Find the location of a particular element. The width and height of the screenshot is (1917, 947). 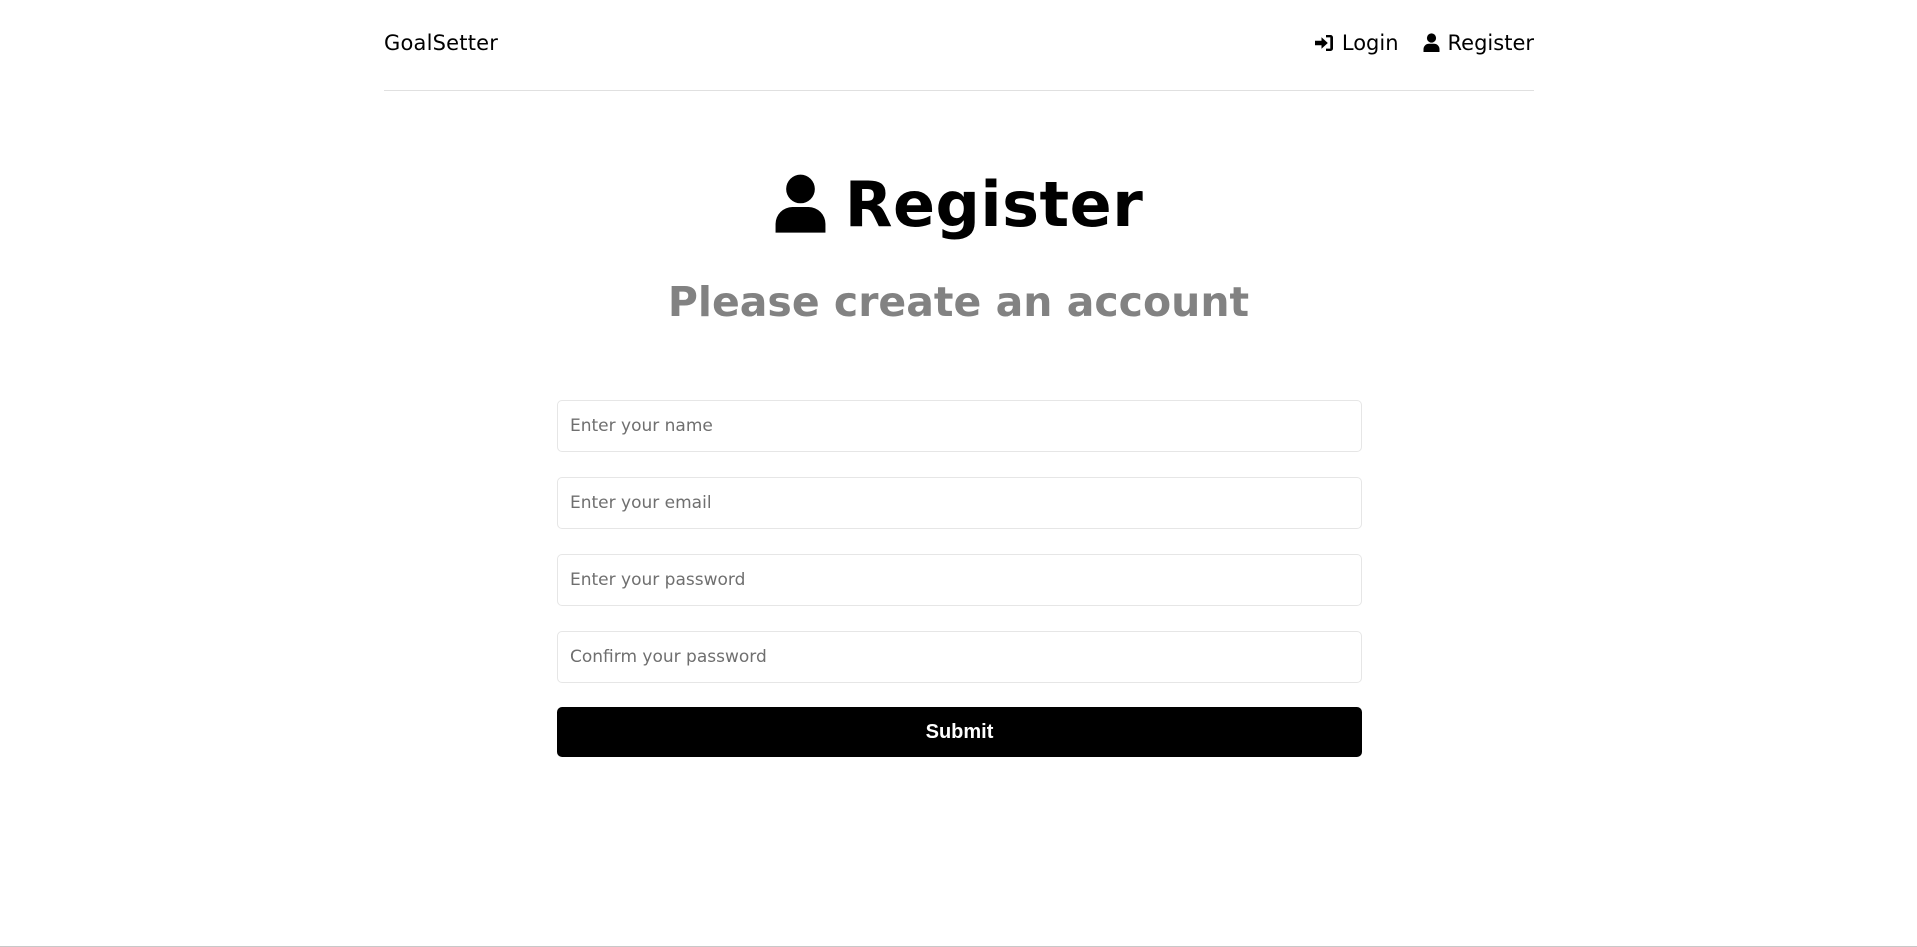

top-navbar: GoalSetter Login Register is located at coordinates (959, 45).